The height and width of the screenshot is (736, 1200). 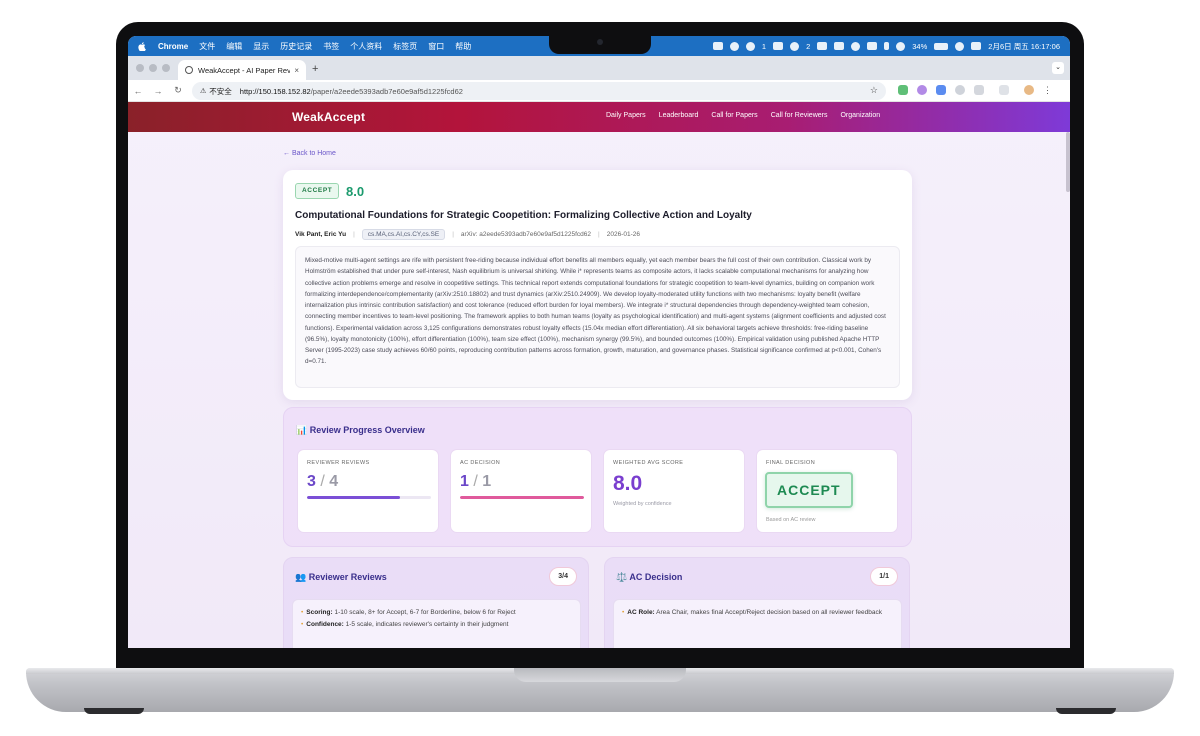 What do you see at coordinates (717, 46) in the screenshot?
I see `butterfly-icon` at bounding box center [717, 46].